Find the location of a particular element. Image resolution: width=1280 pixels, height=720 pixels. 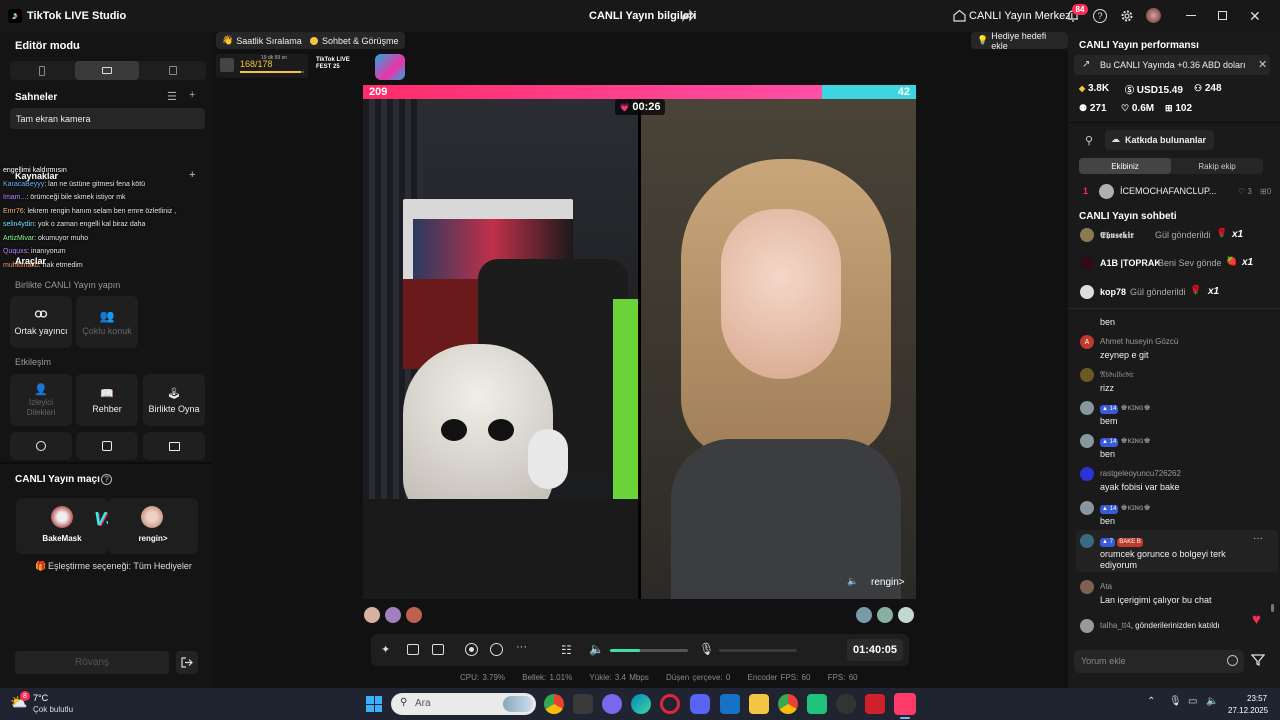

edge-icon is located at coordinates (641, 704).